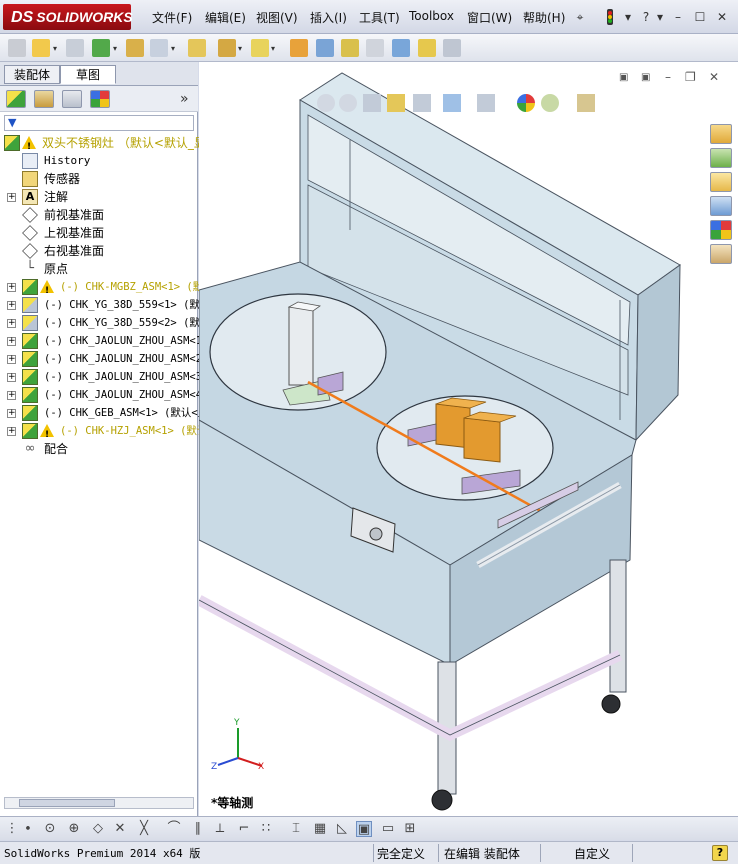  Describe the element at coordinates (277, 17) in the screenshot. I see `menu-view: 视图(V)` at that location.